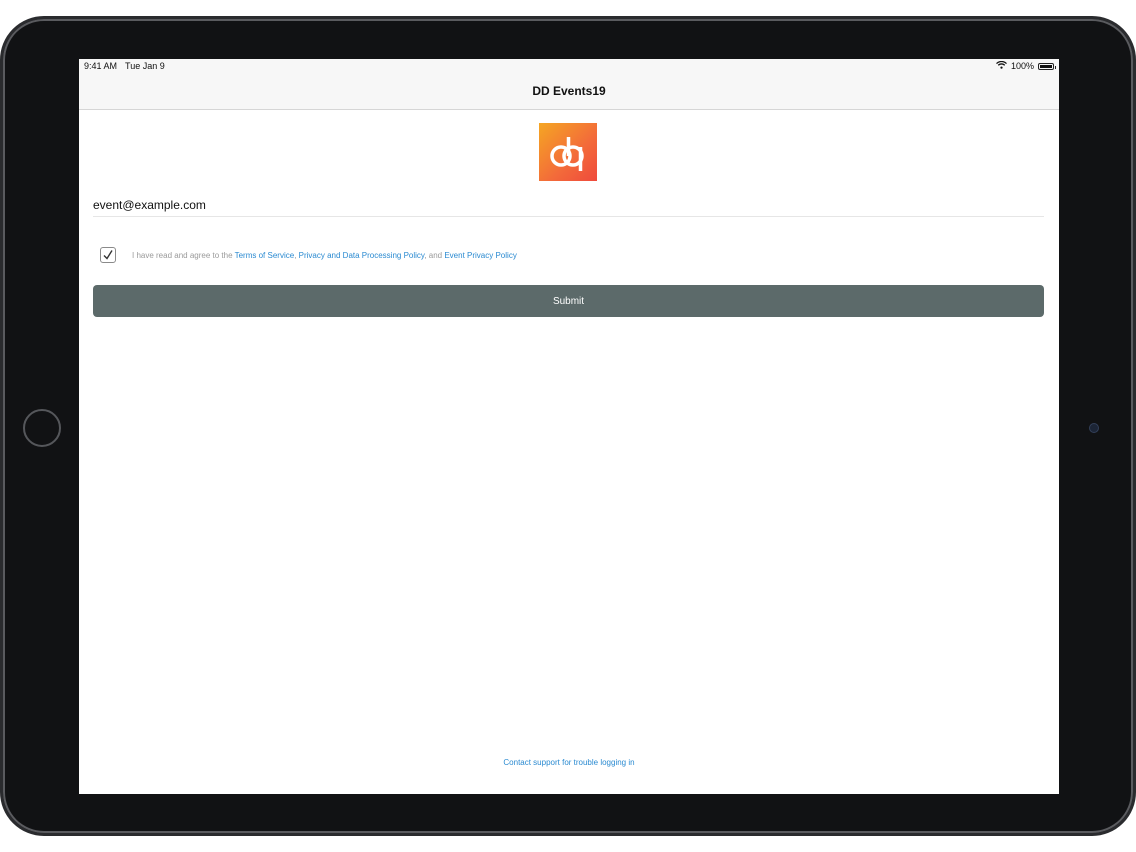  Describe the element at coordinates (1022, 66) in the screenshot. I see `battery-percent: 100%` at that location.